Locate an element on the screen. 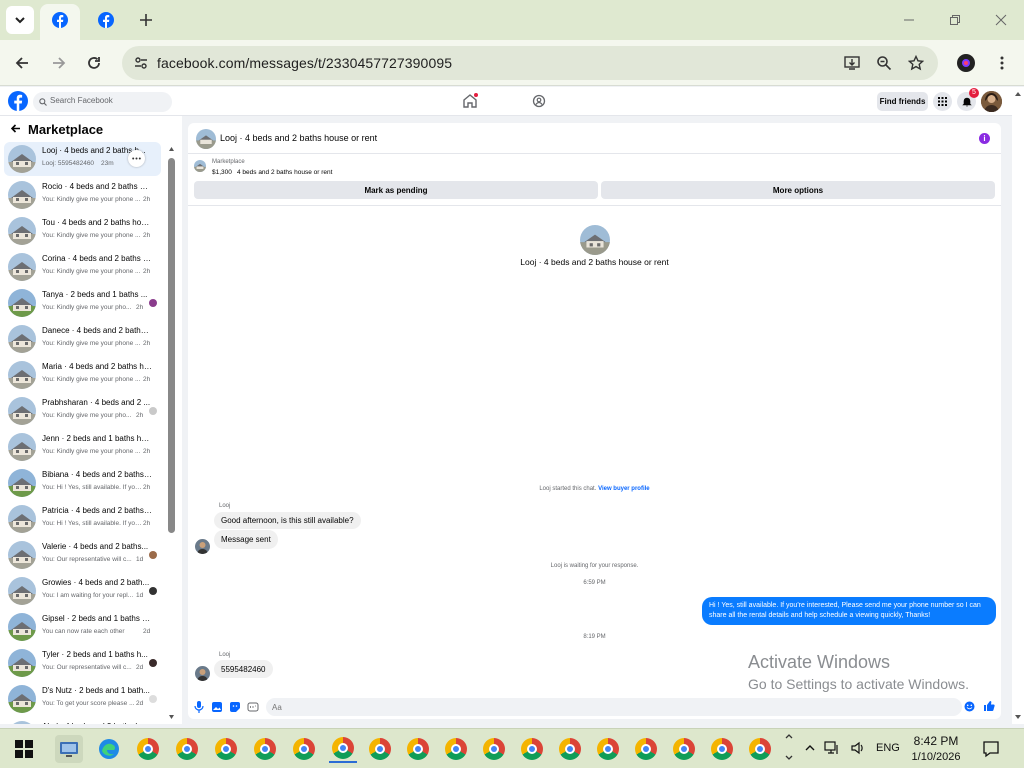 The image size is (1024, 768). facebook-search-field: Search Facebook is located at coordinates (102, 102).